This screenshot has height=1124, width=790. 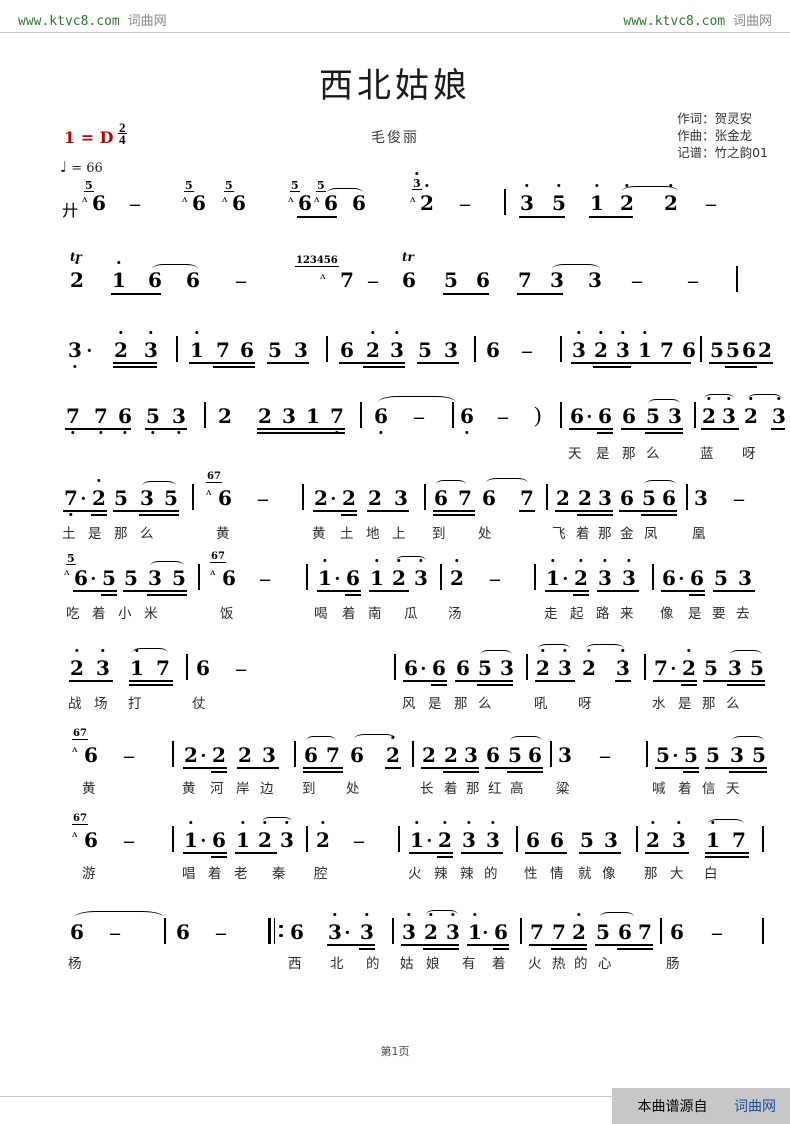 I want to click on lyric-syllable: 河, so click(x=217, y=789).